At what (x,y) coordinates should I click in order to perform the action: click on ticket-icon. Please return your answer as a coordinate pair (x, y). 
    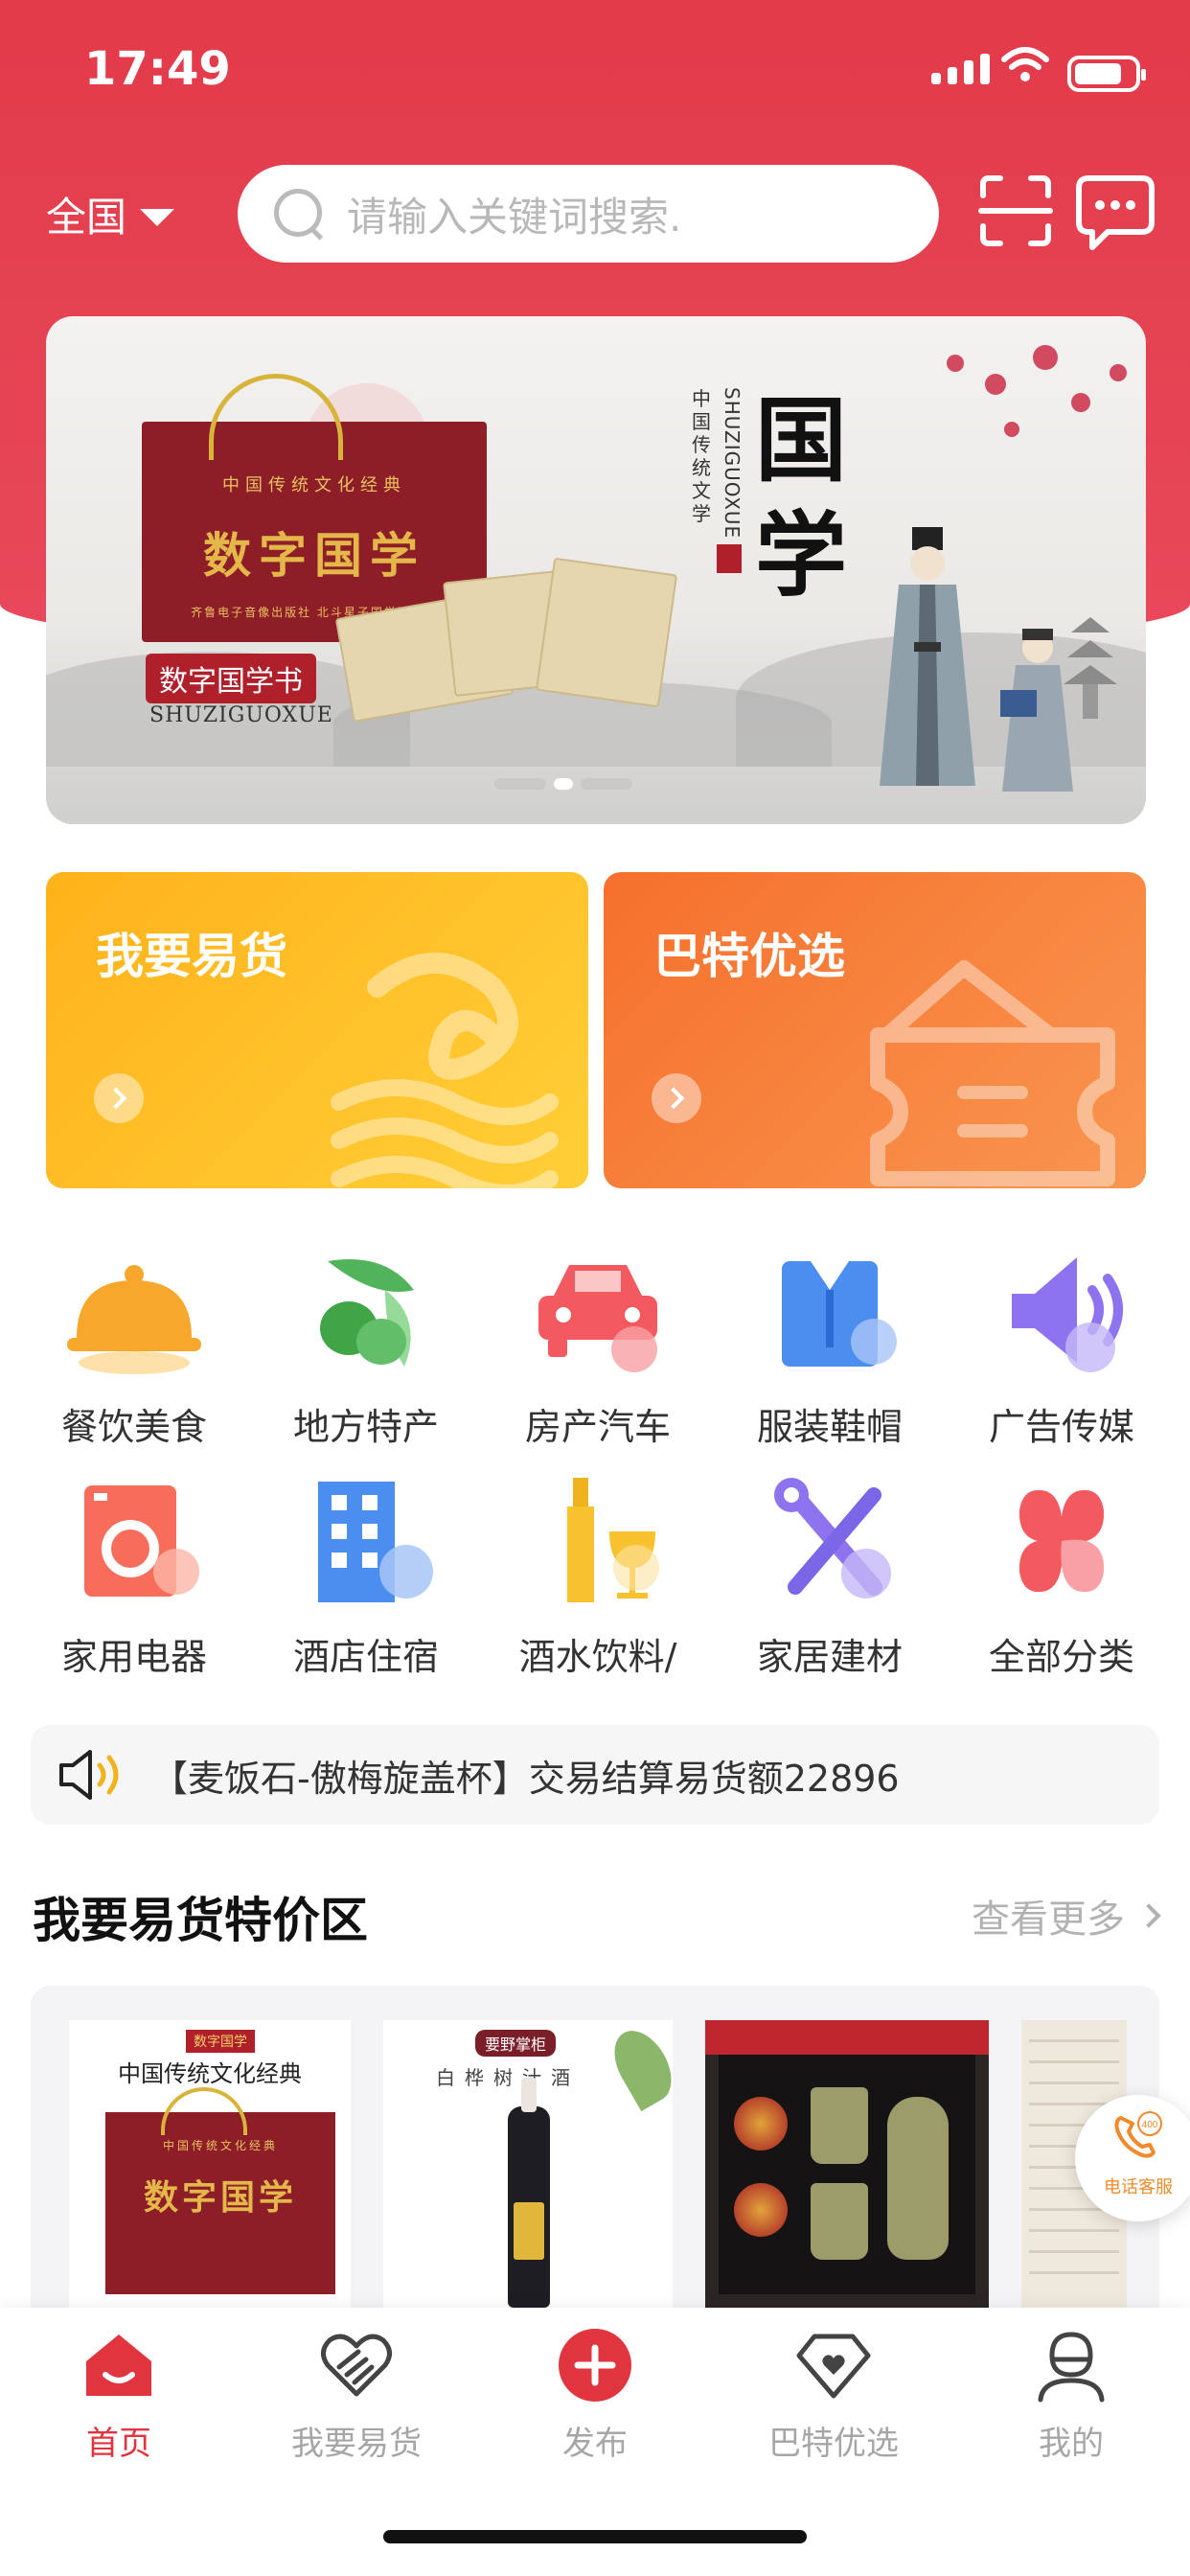
    Looking at the image, I should click on (992, 1073).